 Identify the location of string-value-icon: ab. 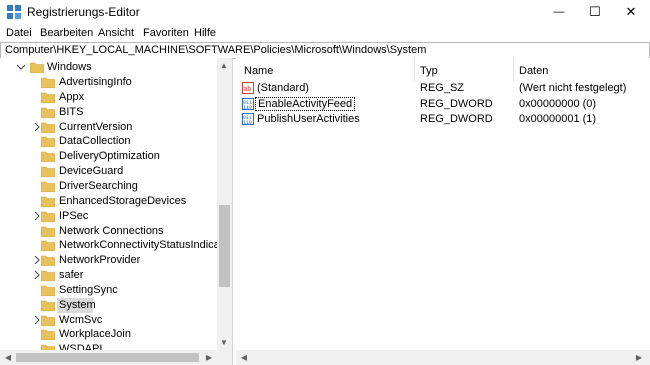
(248, 88).